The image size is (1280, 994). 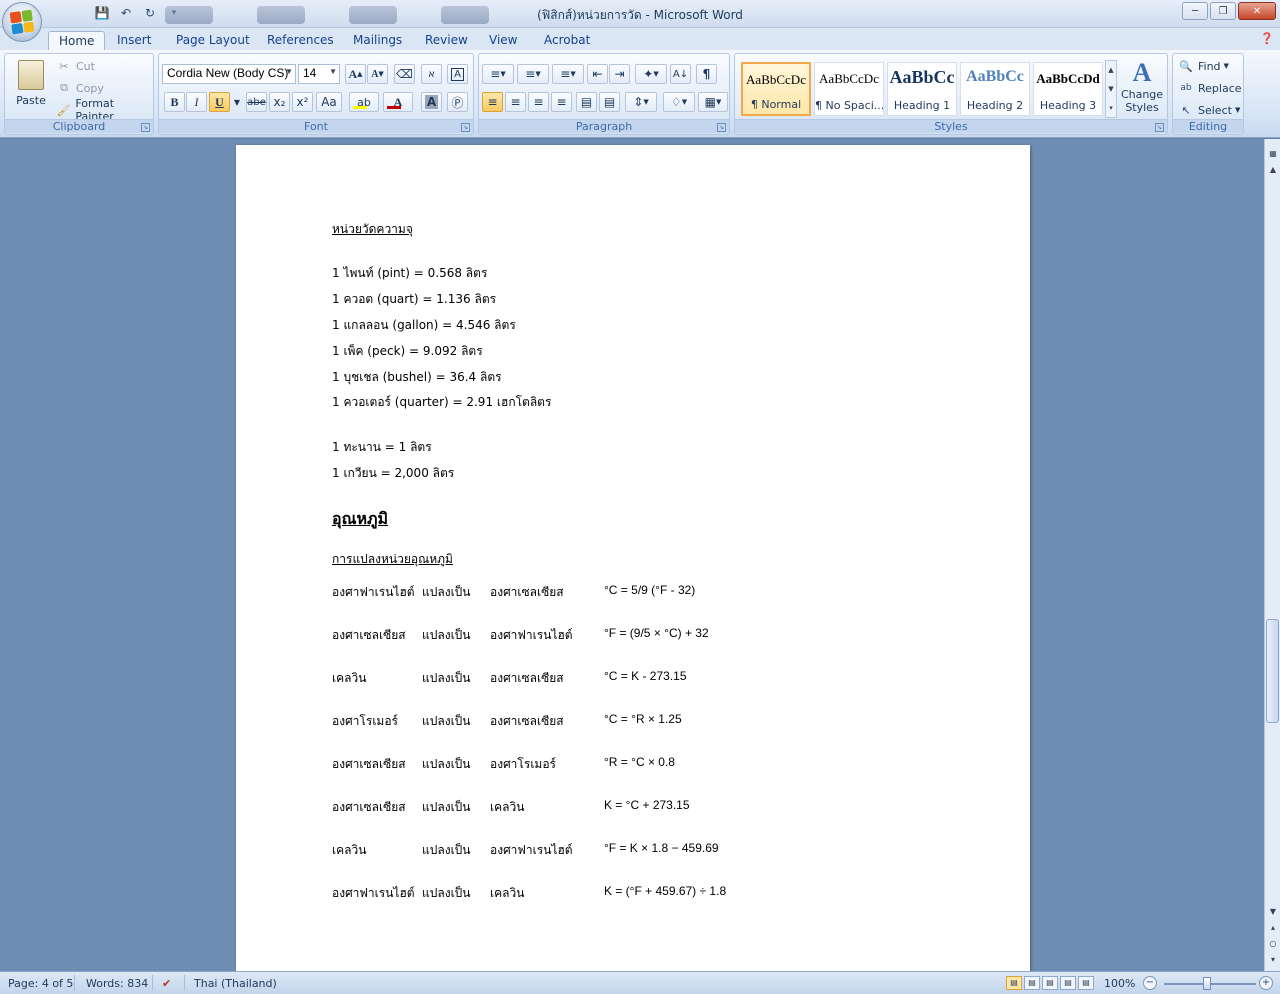 What do you see at coordinates (104, 110) in the screenshot?
I see `format-painter-button: 🖌 Format Painter` at bounding box center [104, 110].